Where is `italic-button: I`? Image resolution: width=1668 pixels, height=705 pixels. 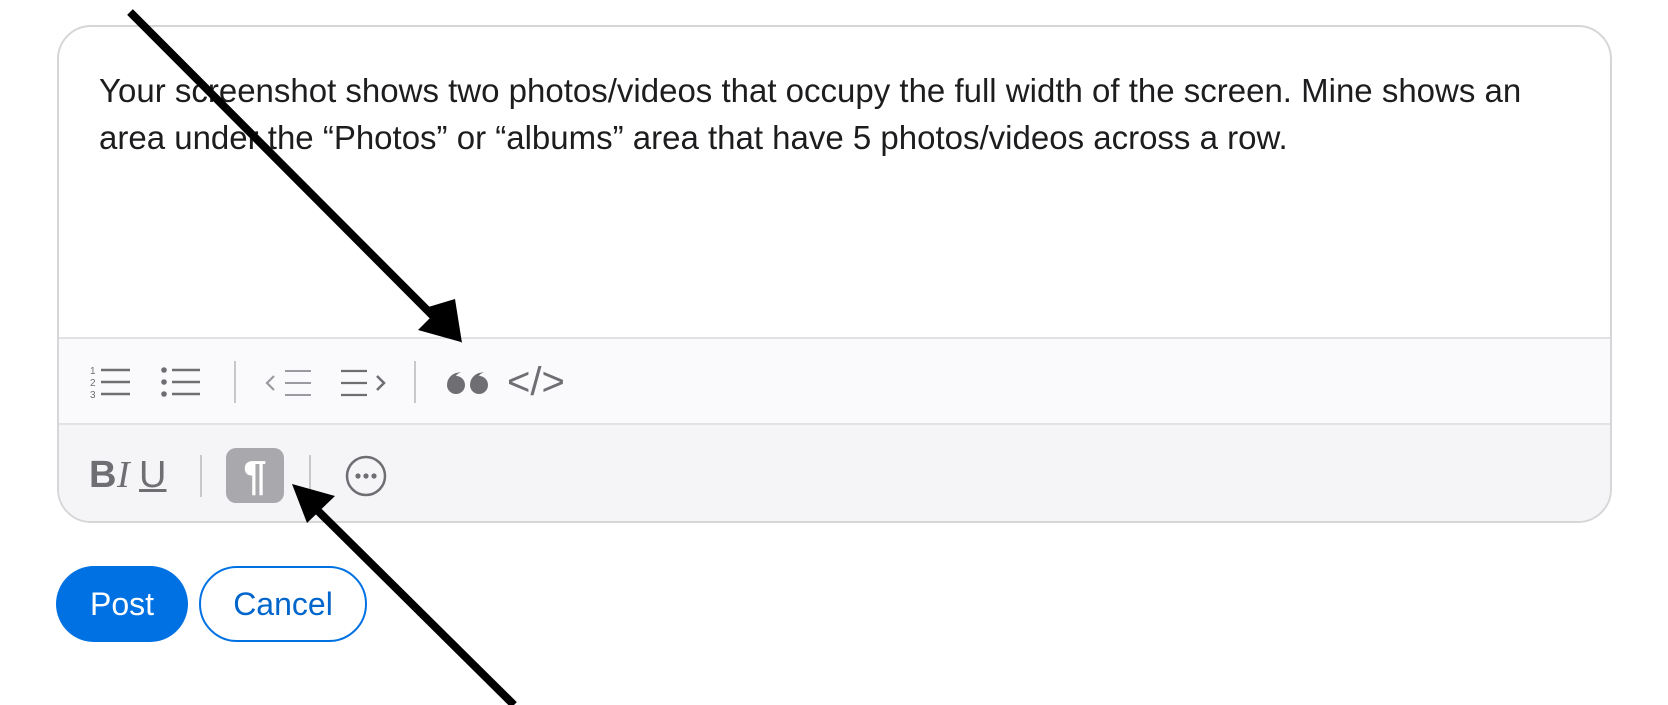
italic-button: I is located at coordinates (123, 475).